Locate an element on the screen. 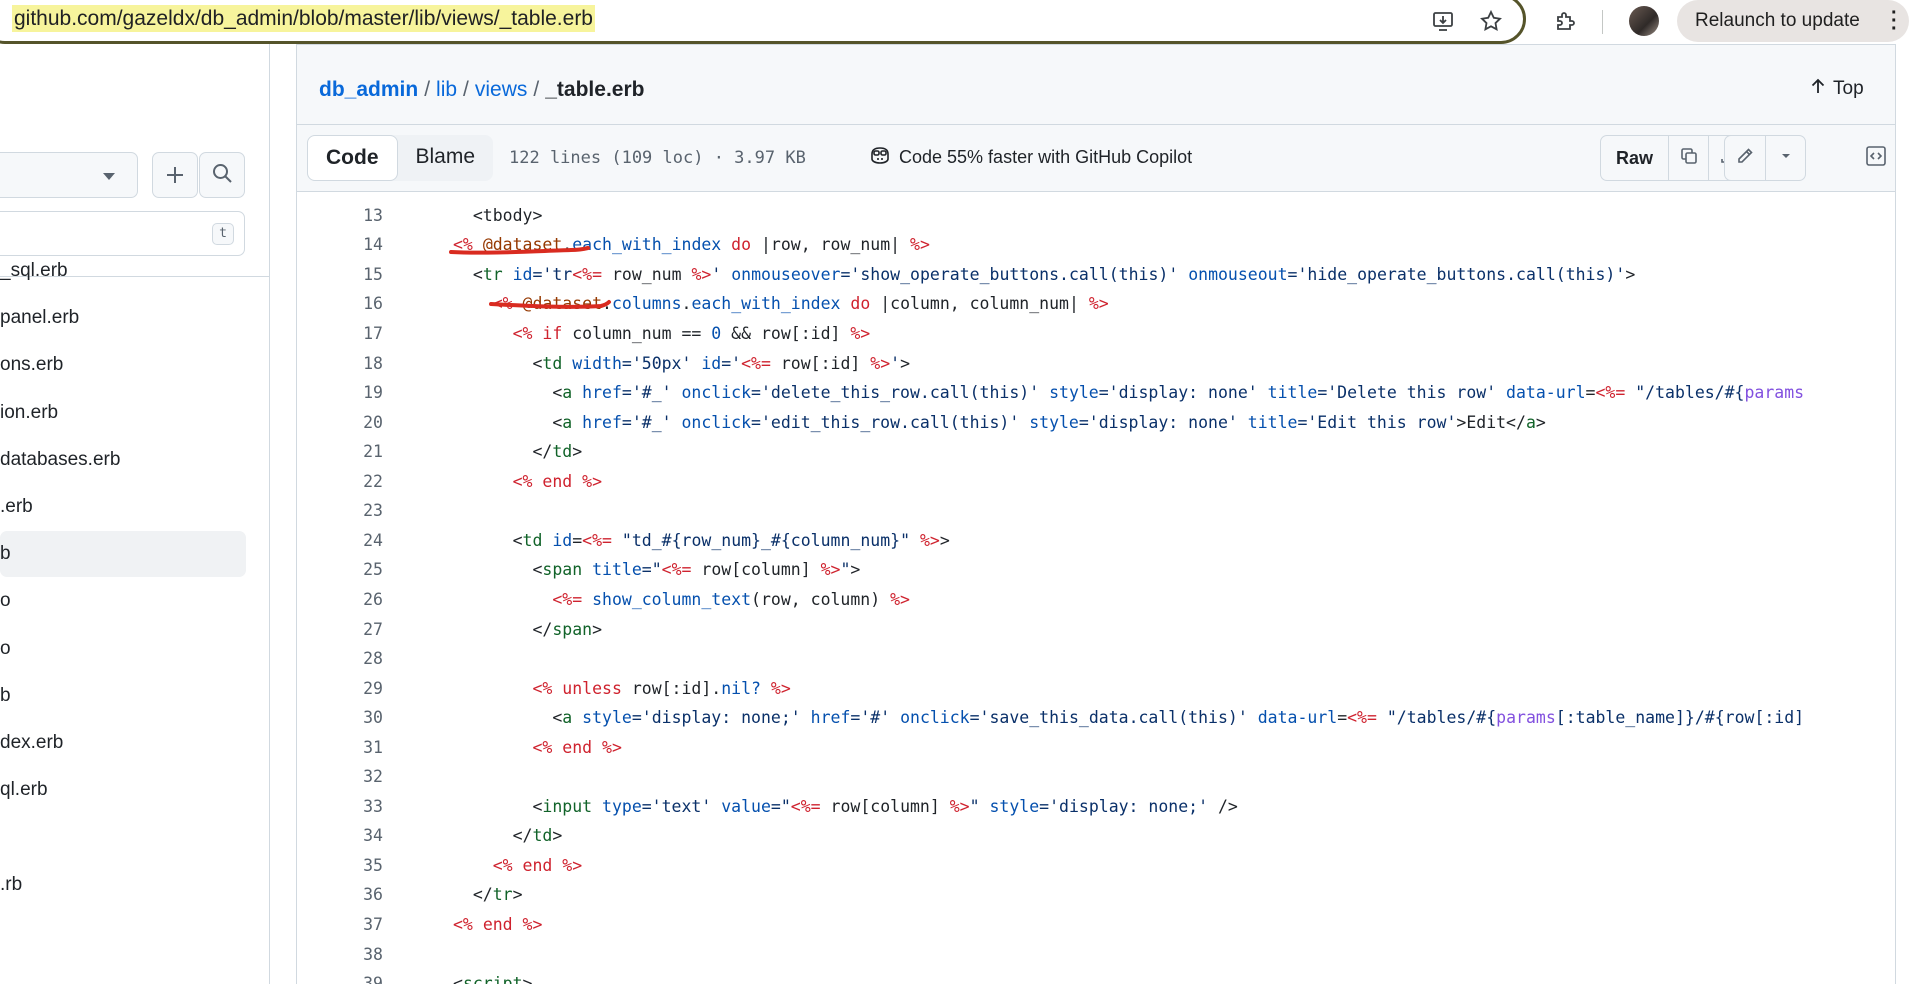 The height and width of the screenshot is (984, 1920). code-token: onclick is located at coordinates (930, 718).